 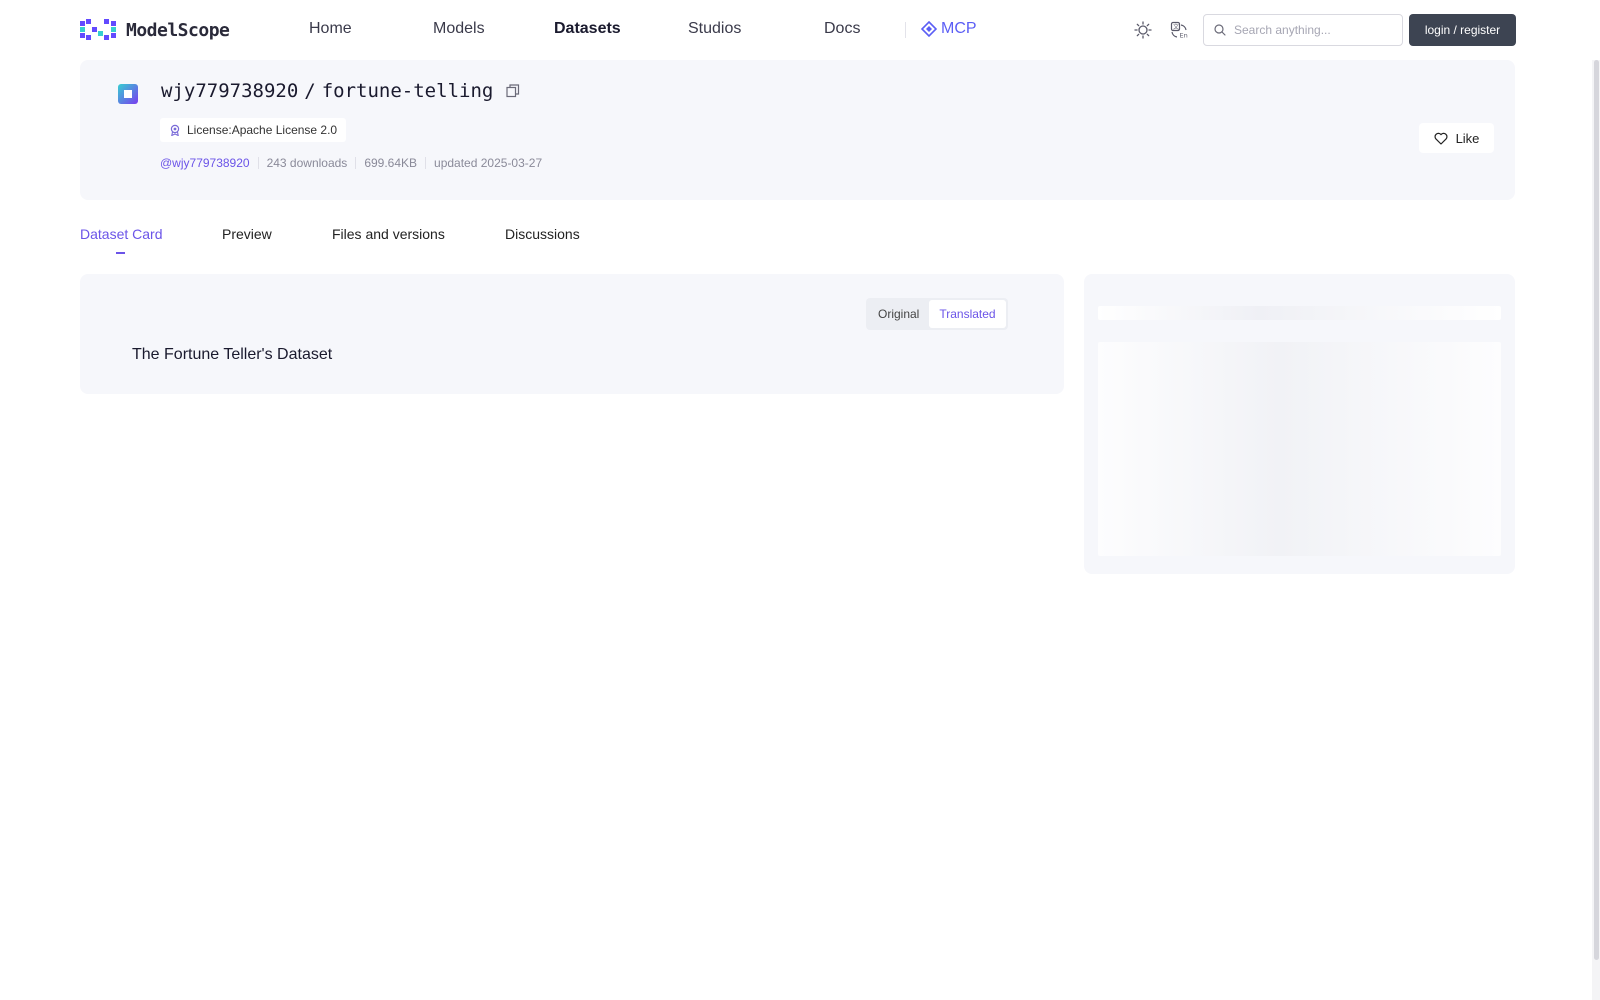 I want to click on language-switch-button: 文 En, so click(x=1179, y=30).